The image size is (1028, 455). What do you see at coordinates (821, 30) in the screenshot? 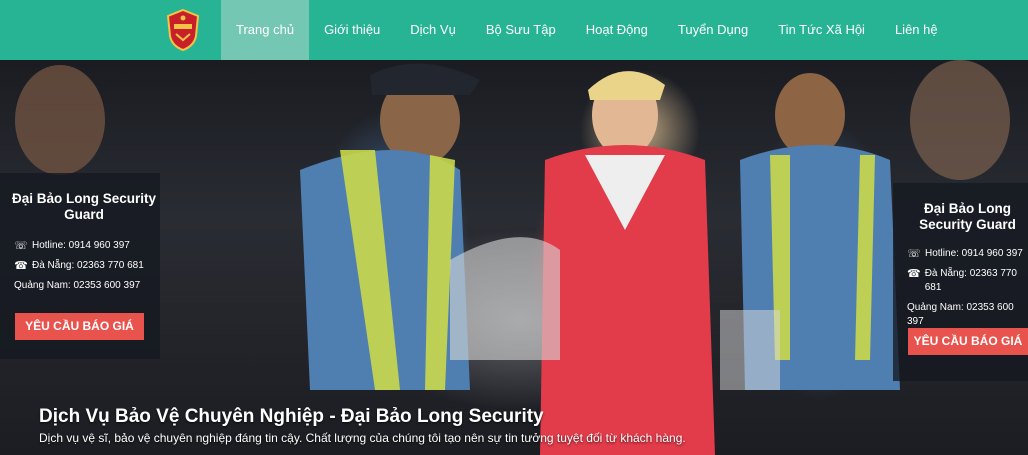
I see `nav-item-news: Tin Tức Xã Hội` at bounding box center [821, 30].